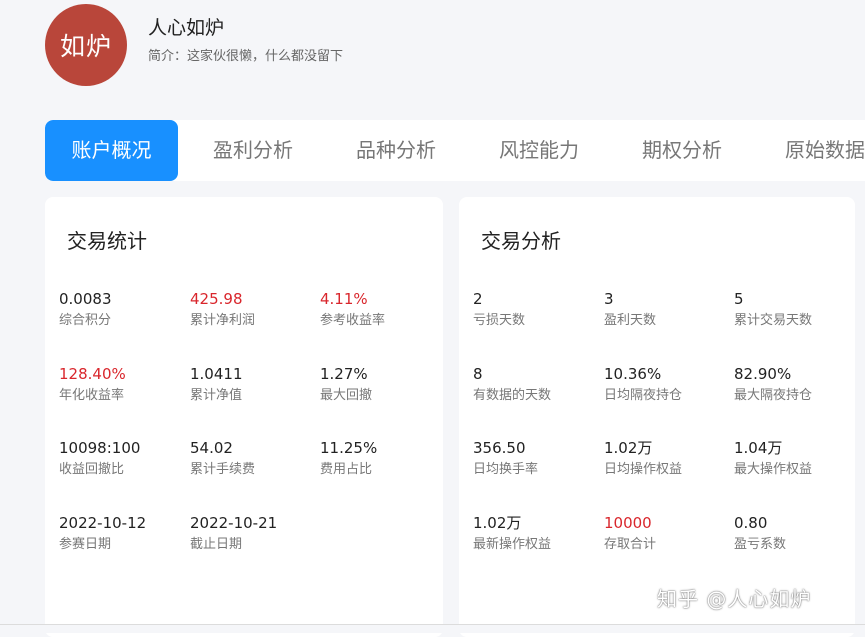  What do you see at coordinates (102, 533) in the screenshot?
I see `stat-item: 2022-10-12 参赛日期` at bounding box center [102, 533].